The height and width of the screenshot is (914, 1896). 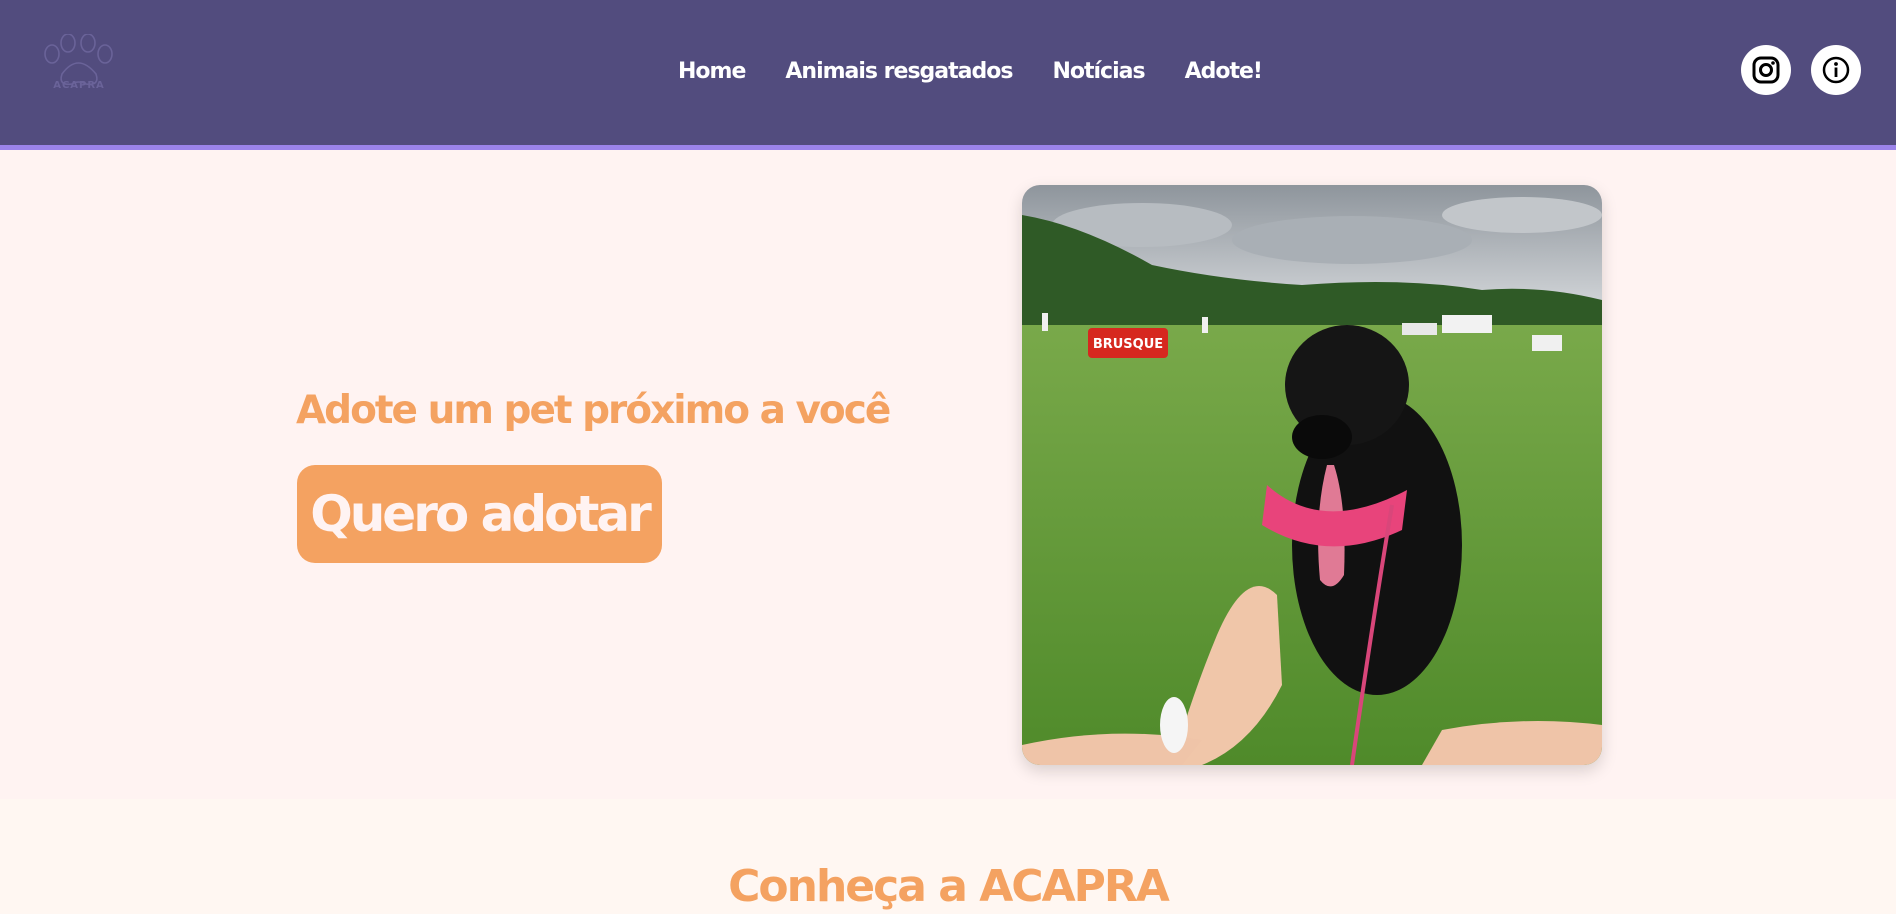 What do you see at coordinates (79, 85) in the screenshot?
I see `logo-text: ACAPRA` at bounding box center [79, 85].